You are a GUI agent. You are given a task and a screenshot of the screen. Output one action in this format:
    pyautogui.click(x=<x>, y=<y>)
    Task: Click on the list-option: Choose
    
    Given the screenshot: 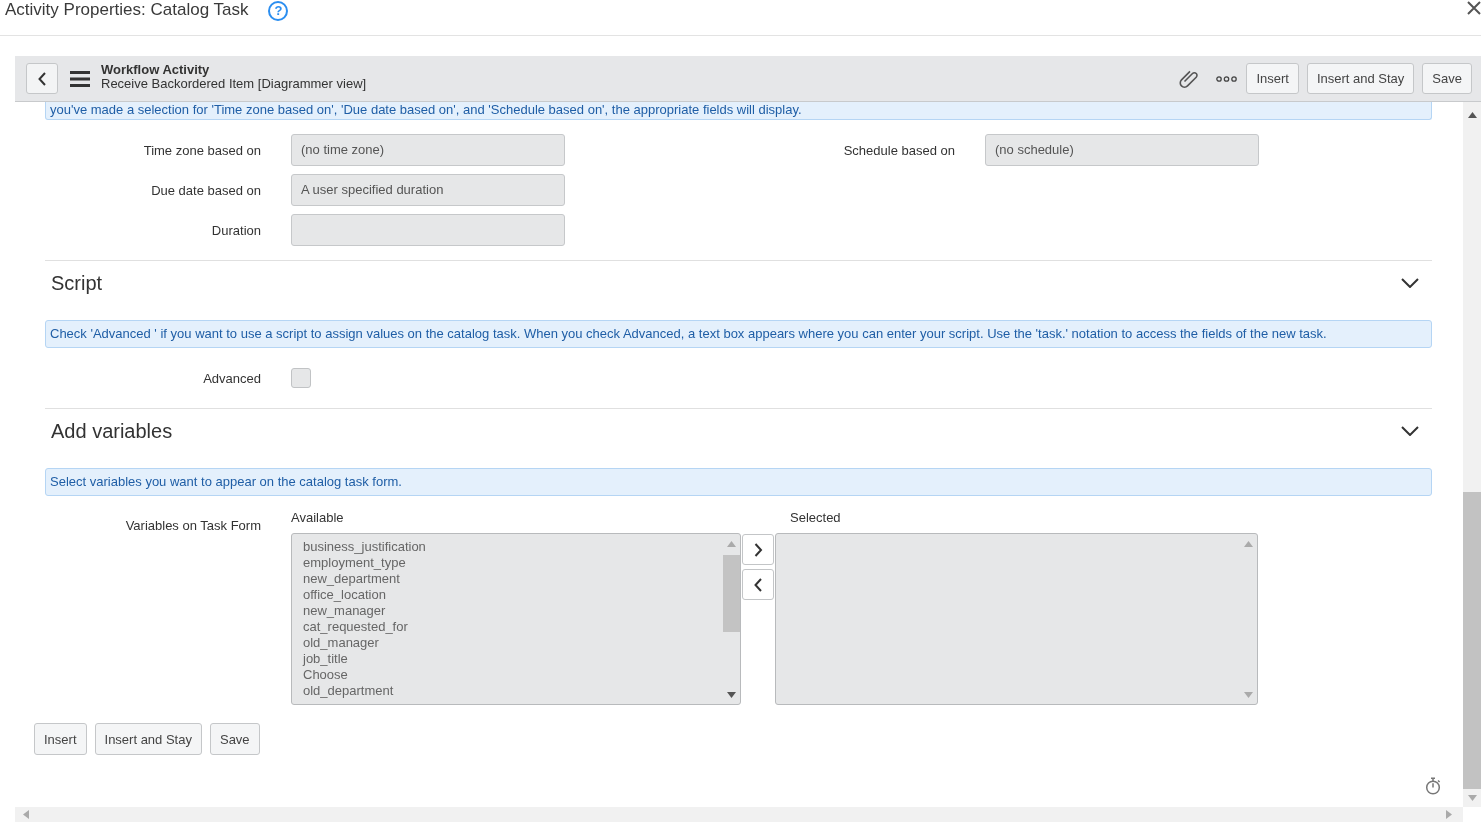 What is the action you would take?
    pyautogui.click(x=512, y=675)
    